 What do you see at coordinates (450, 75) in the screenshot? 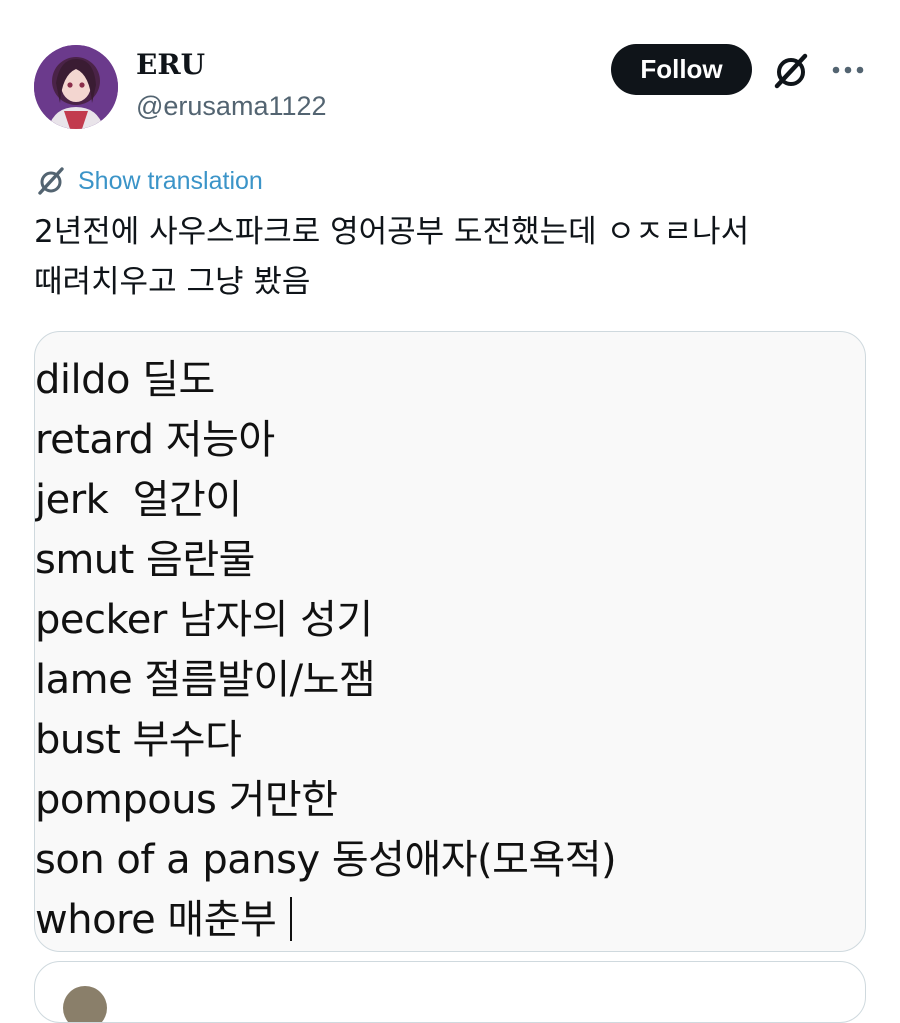
I see `tweet-header: ERU @erusama1122 Follow` at bounding box center [450, 75].